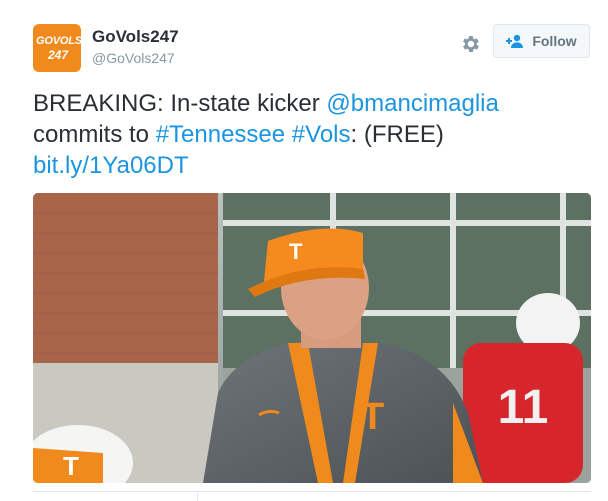 This screenshot has height=501, width=608. I want to click on avatar-logo-number: 247, so click(58, 55).